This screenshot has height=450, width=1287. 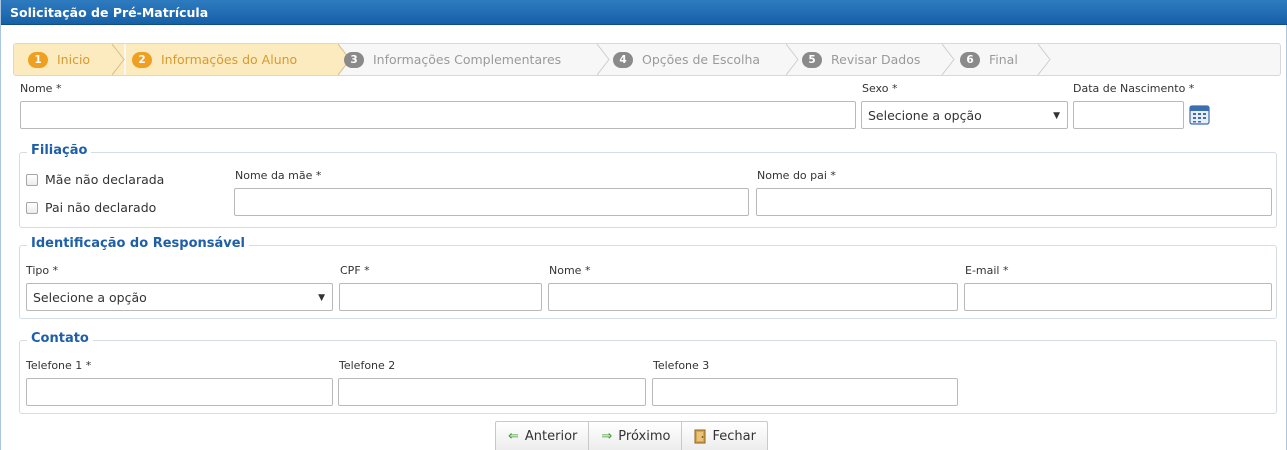 I want to click on nome-mae-input, so click(x=491, y=202).